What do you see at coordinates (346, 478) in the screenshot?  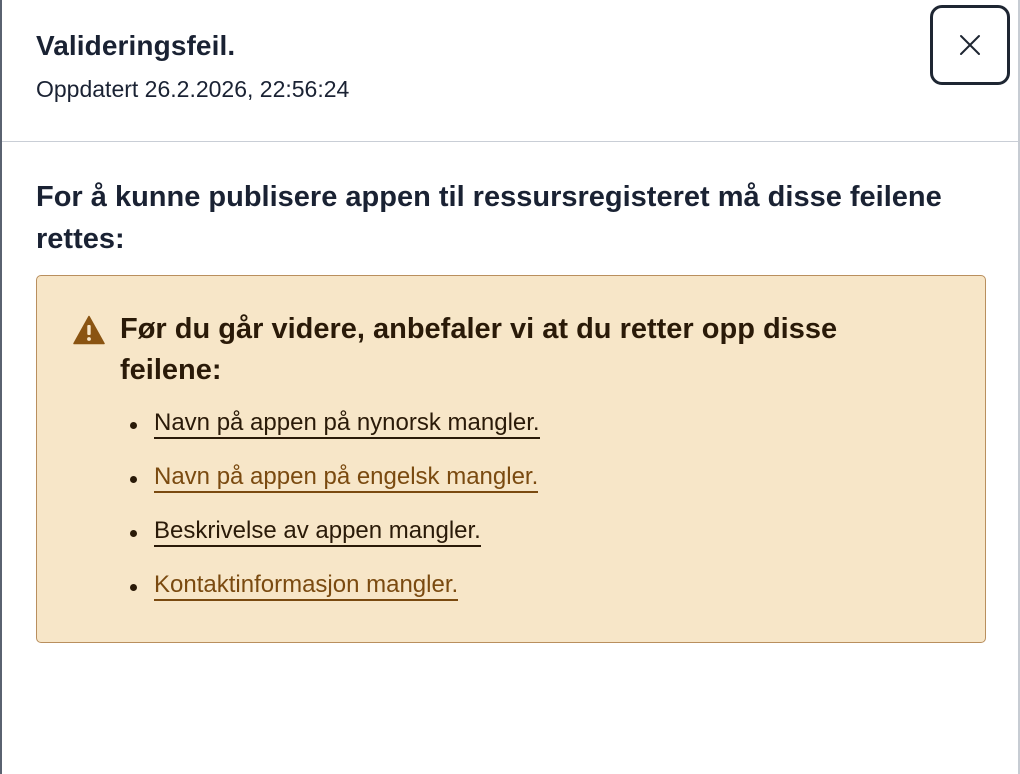 I see `error-link-english-name: Navn på appen på engelsk mangler.` at bounding box center [346, 478].